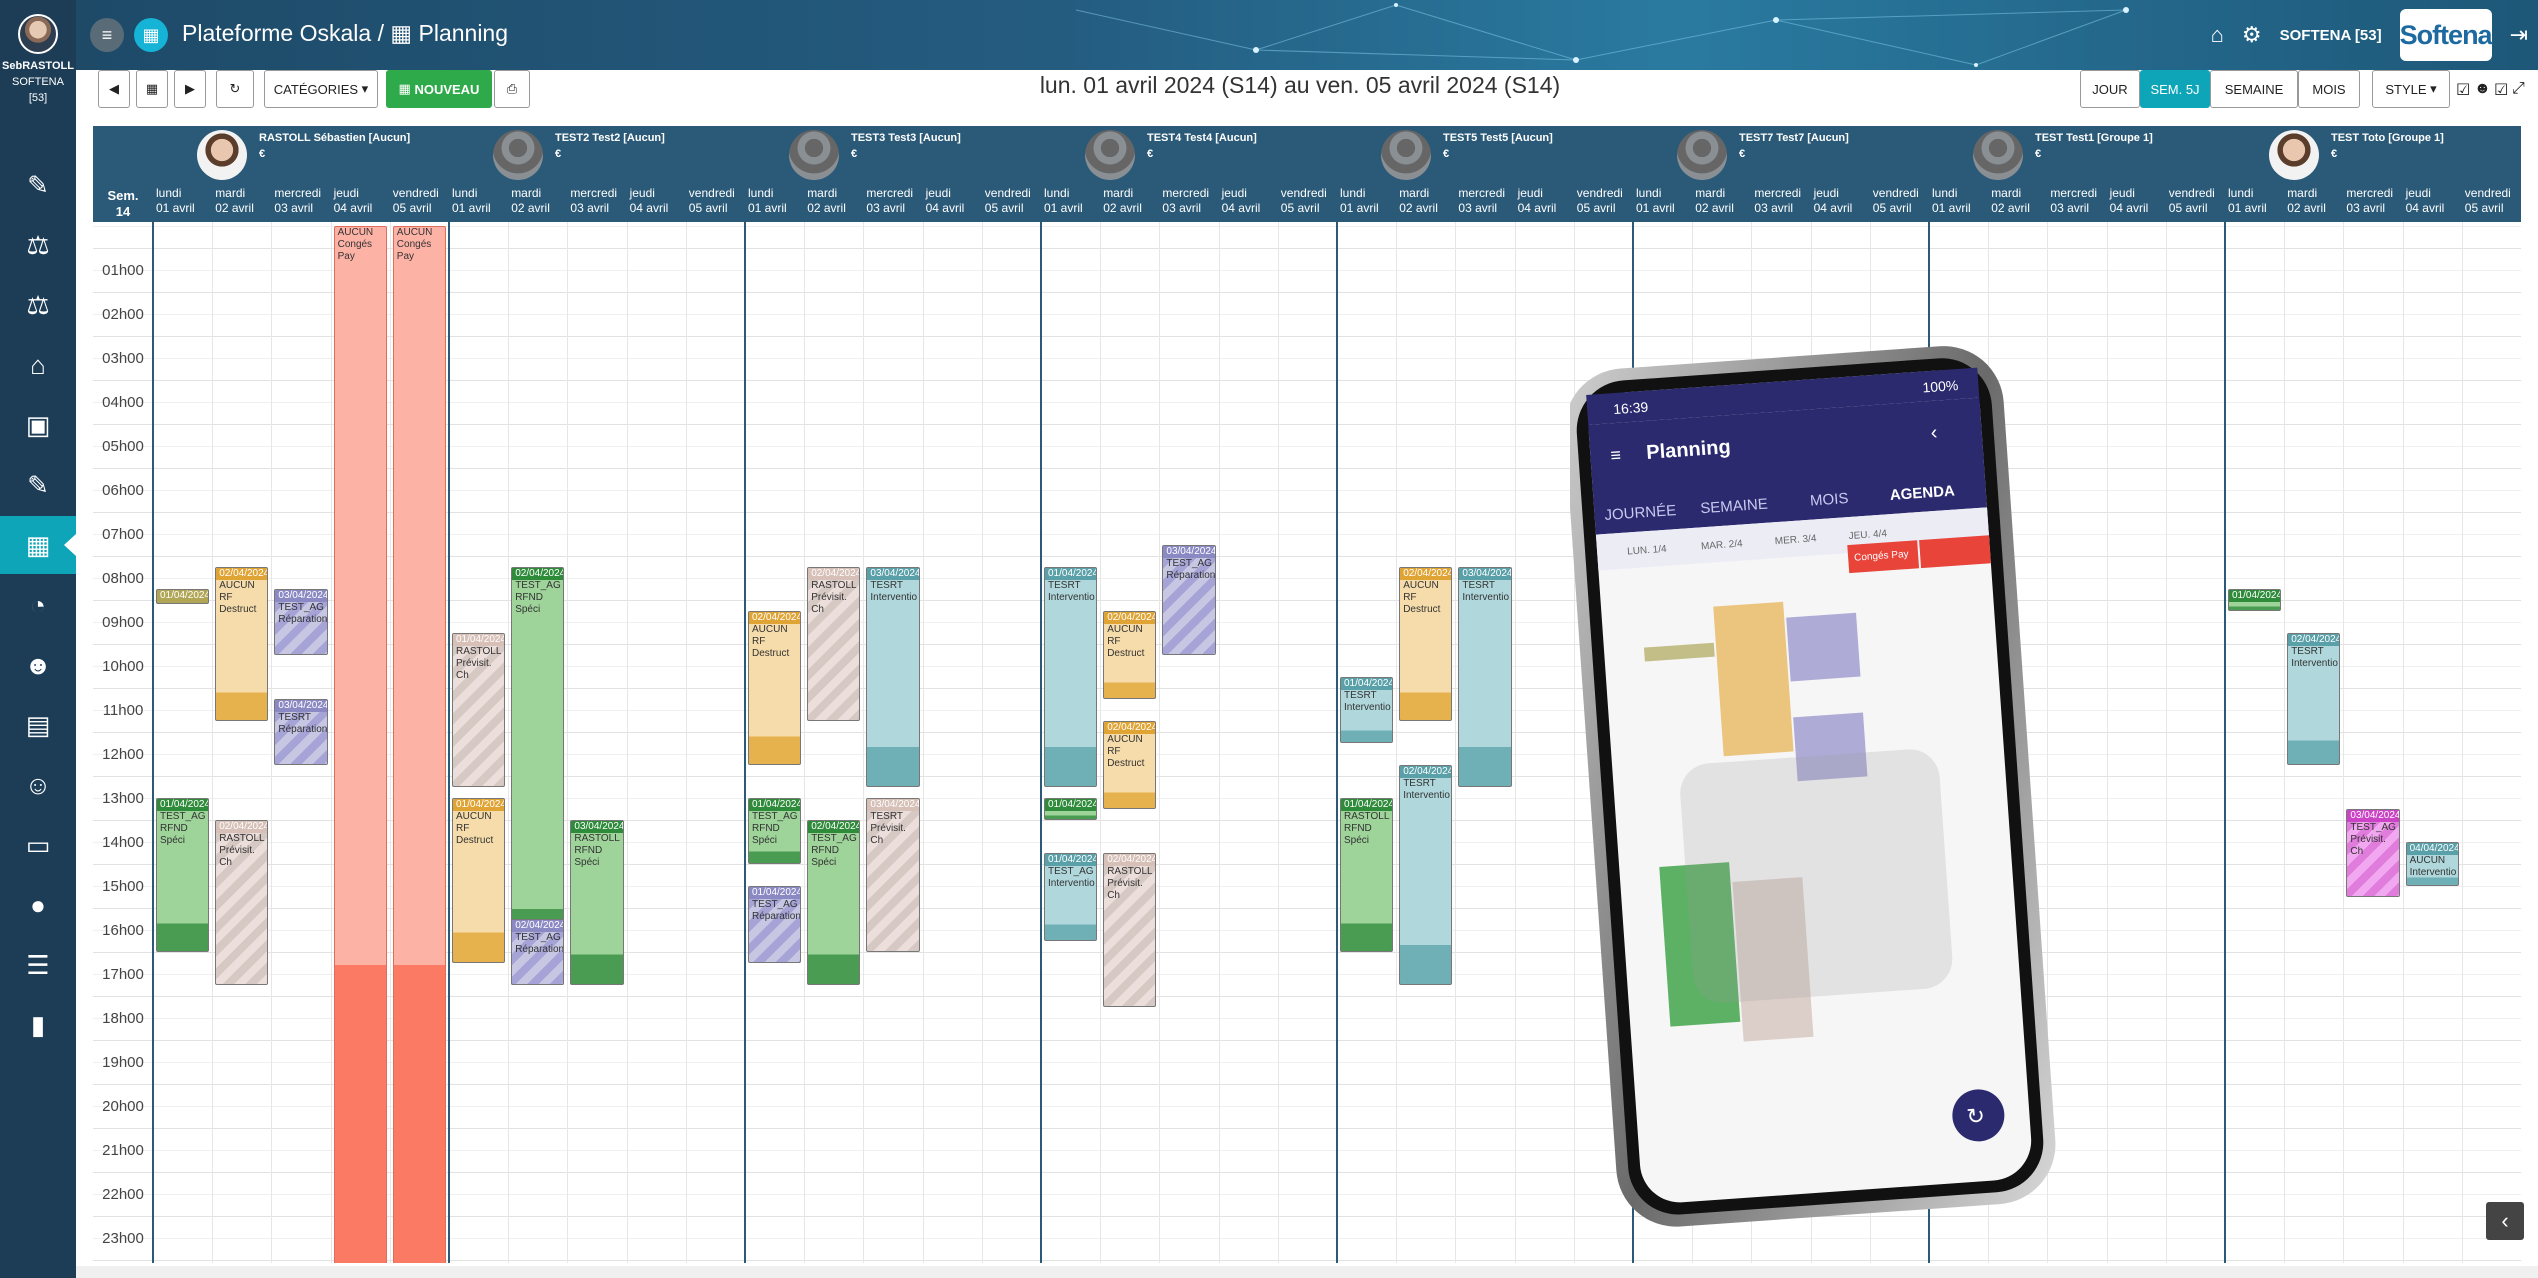 Image resolution: width=2538 pixels, height=1278 pixels. Describe the element at coordinates (2482, 89) in the screenshot. I see `group-icon: ☻` at that location.